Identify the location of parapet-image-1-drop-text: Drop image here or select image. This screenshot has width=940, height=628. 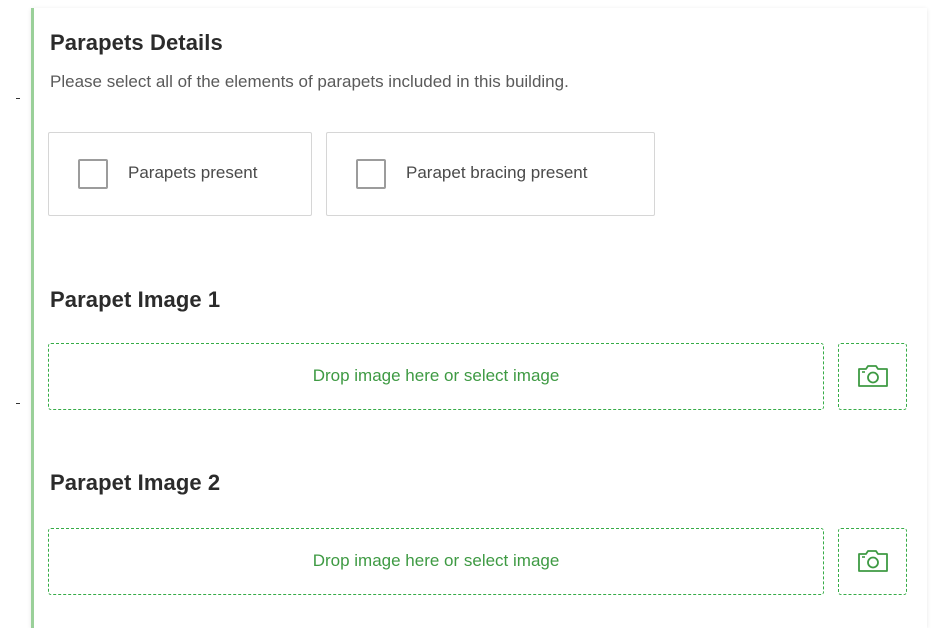
(436, 375).